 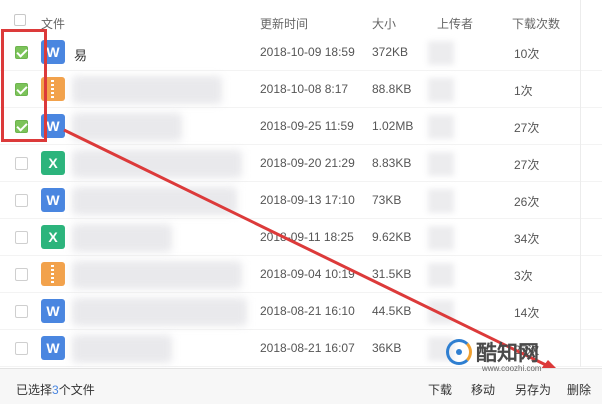 I want to click on file-row: 2018-10-08 8:17 88.8KB 1次, so click(x=301, y=89).